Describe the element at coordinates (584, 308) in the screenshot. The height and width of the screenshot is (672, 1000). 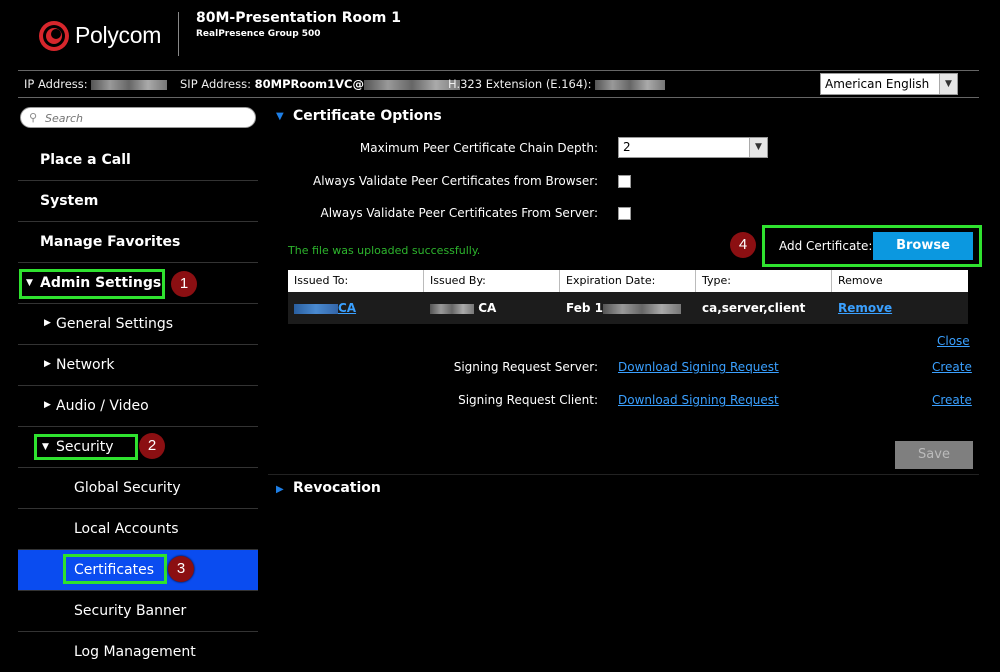
I see `expiration-value: Feb 1` at that location.